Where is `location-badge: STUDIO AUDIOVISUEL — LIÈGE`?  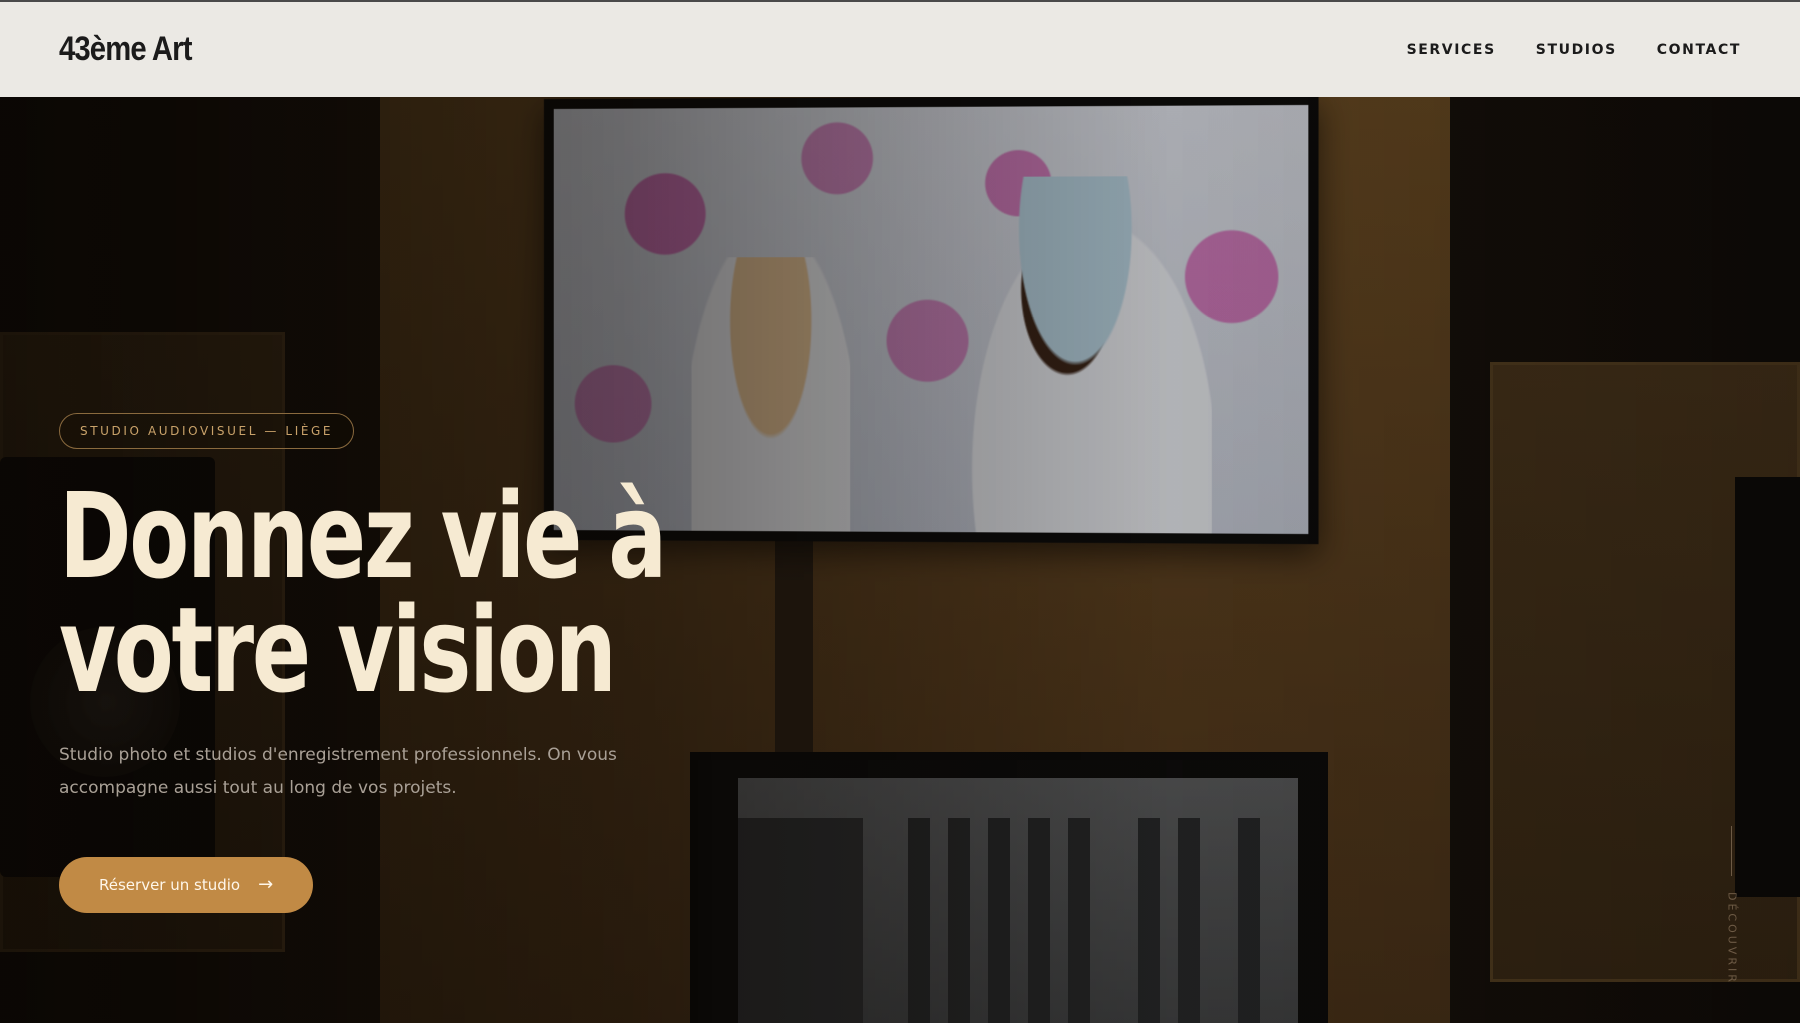 location-badge: STUDIO AUDIOVISUEL — LIÈGE is located at coordinates (206, 431).